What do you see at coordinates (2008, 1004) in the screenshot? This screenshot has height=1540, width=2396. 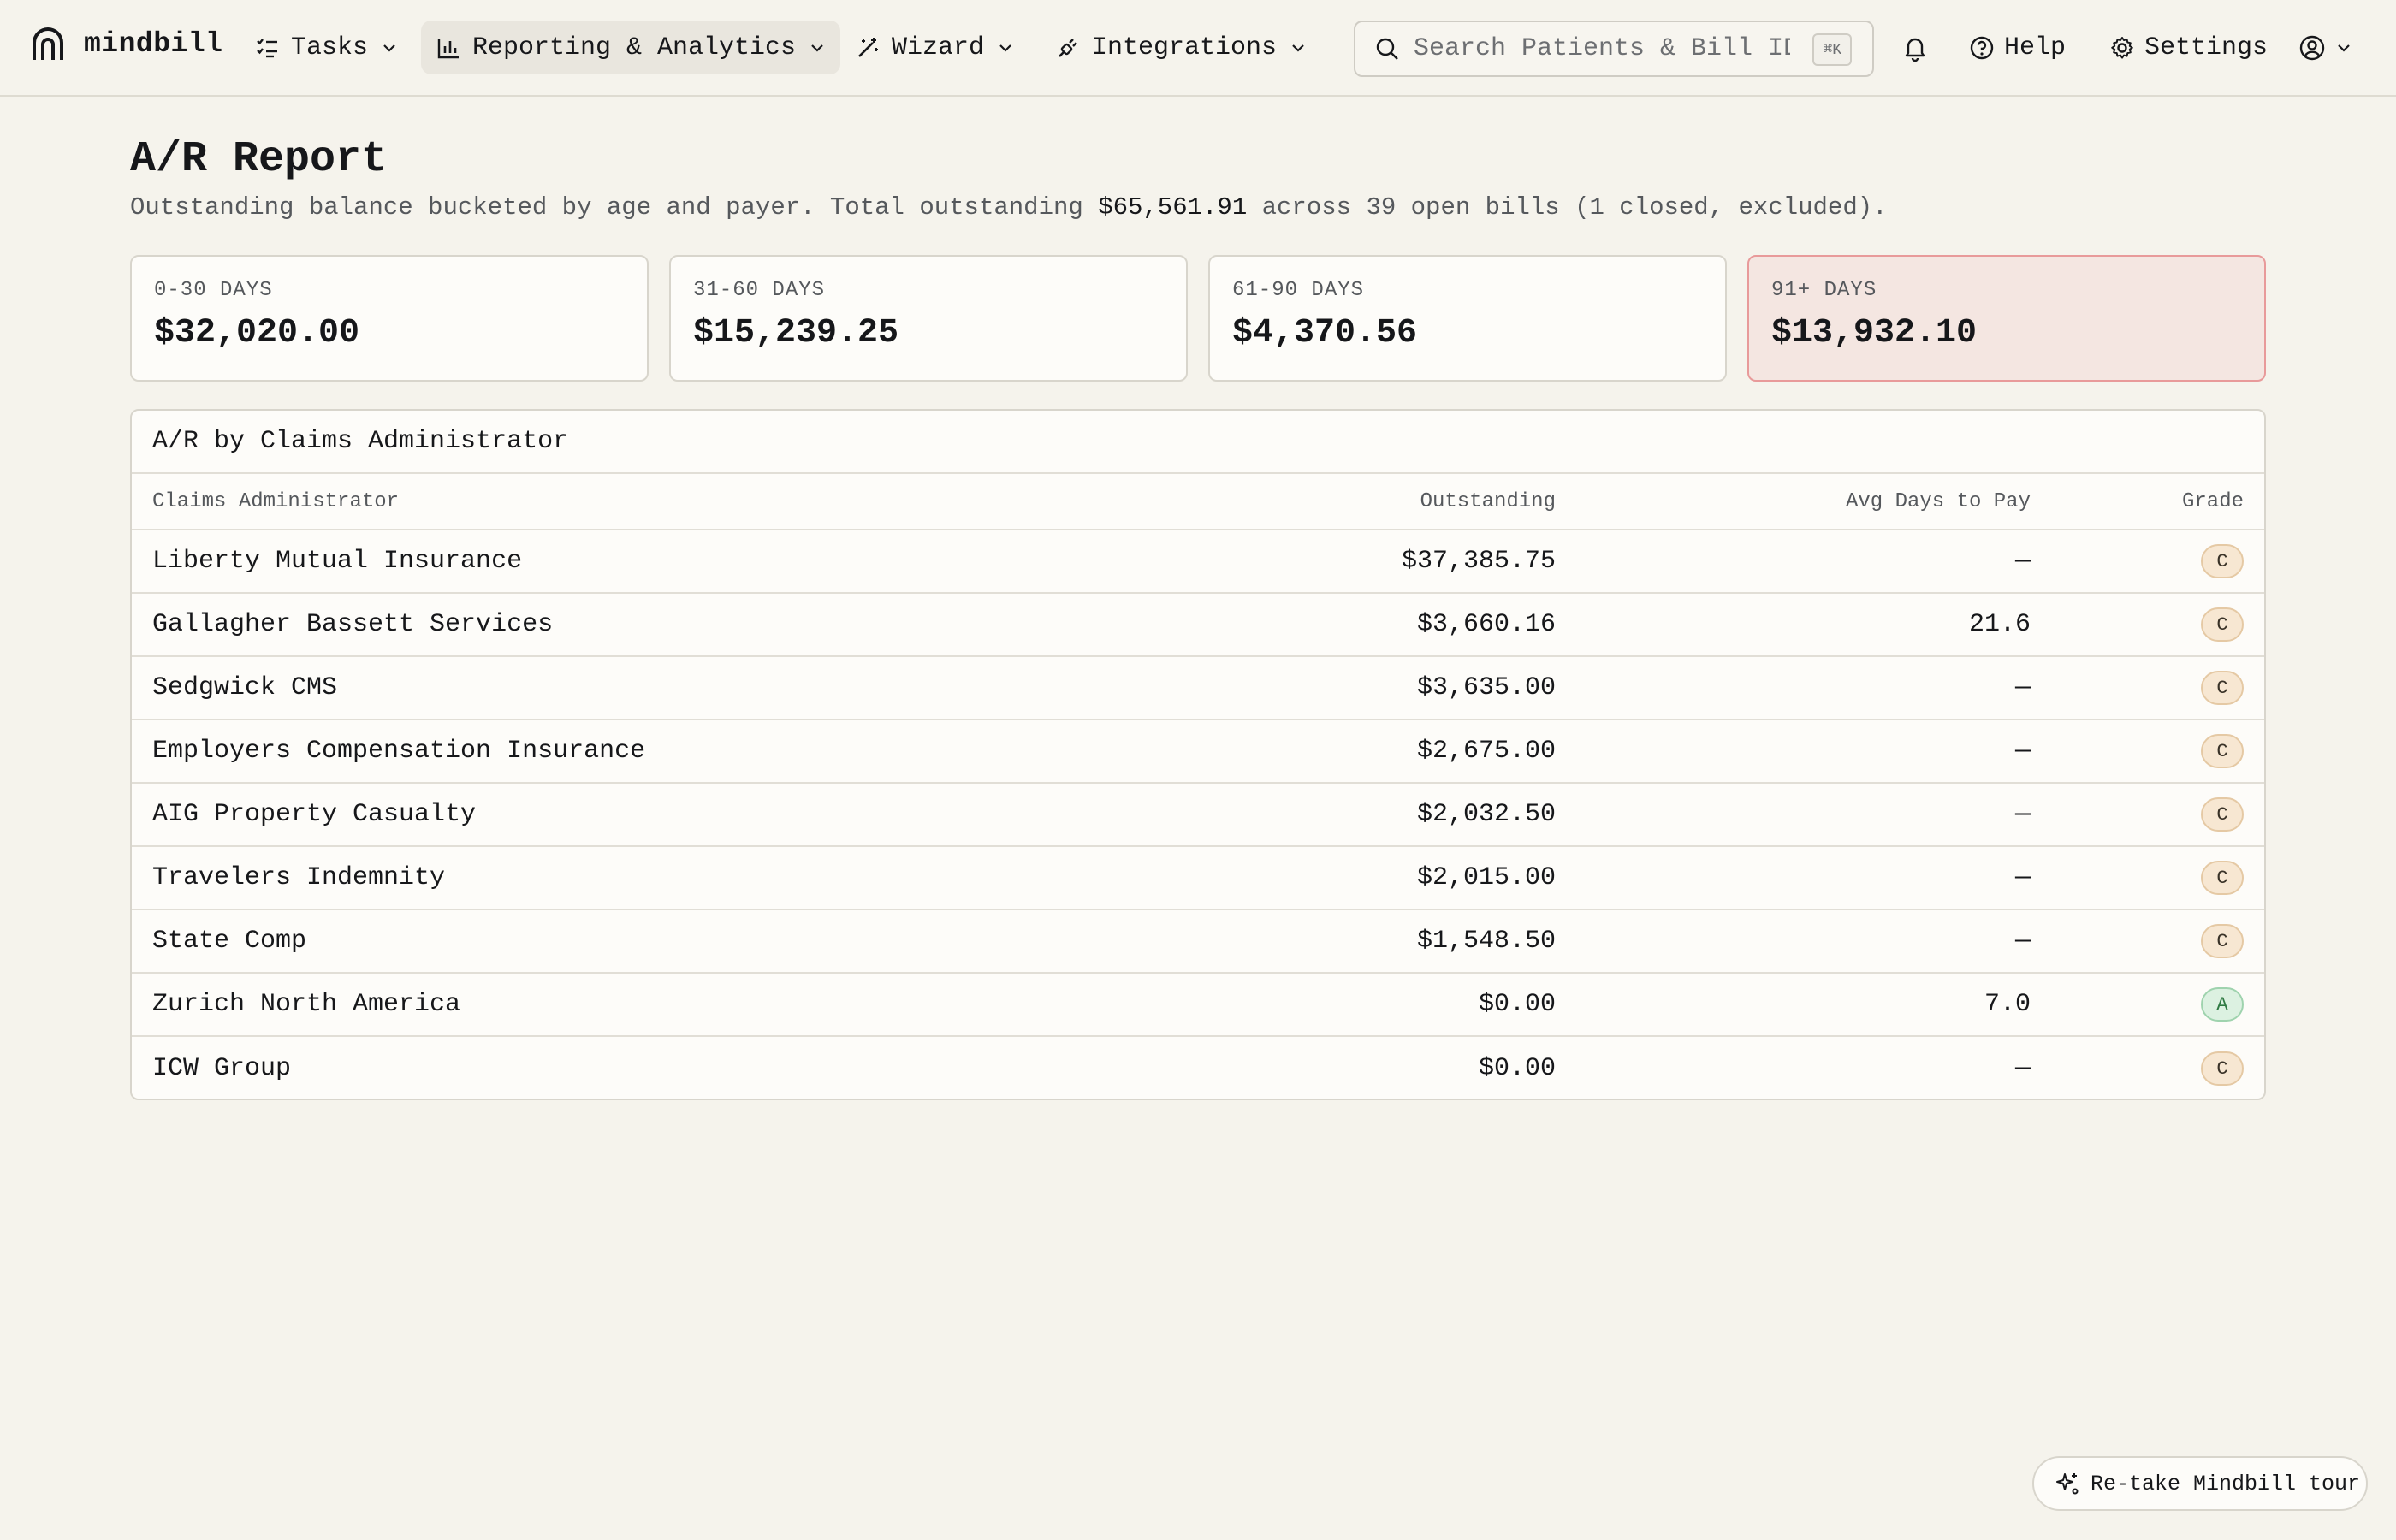 I see `cell-avg-days: 7.0` at bounding box center [2008, 1004].